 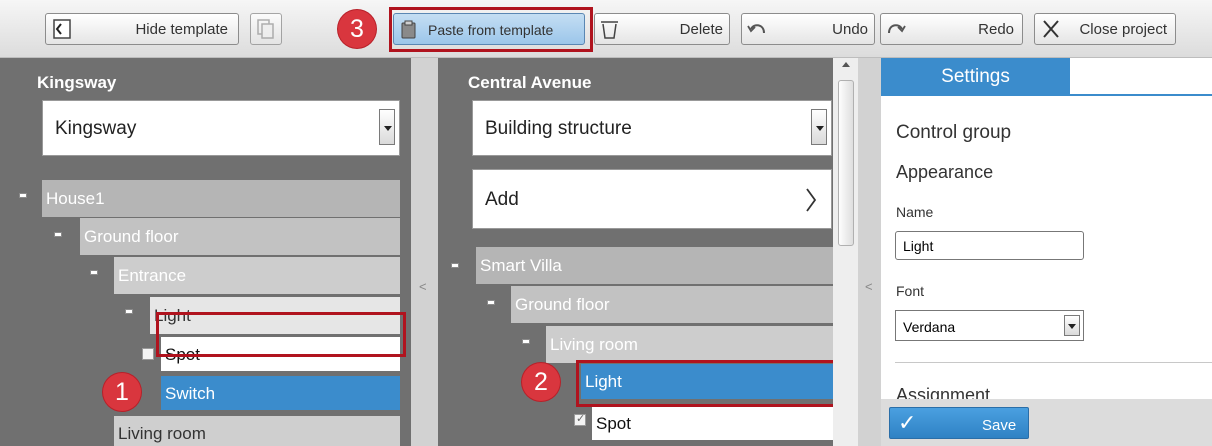 I want to click on name-field: Light, so click(x=989, y=245).